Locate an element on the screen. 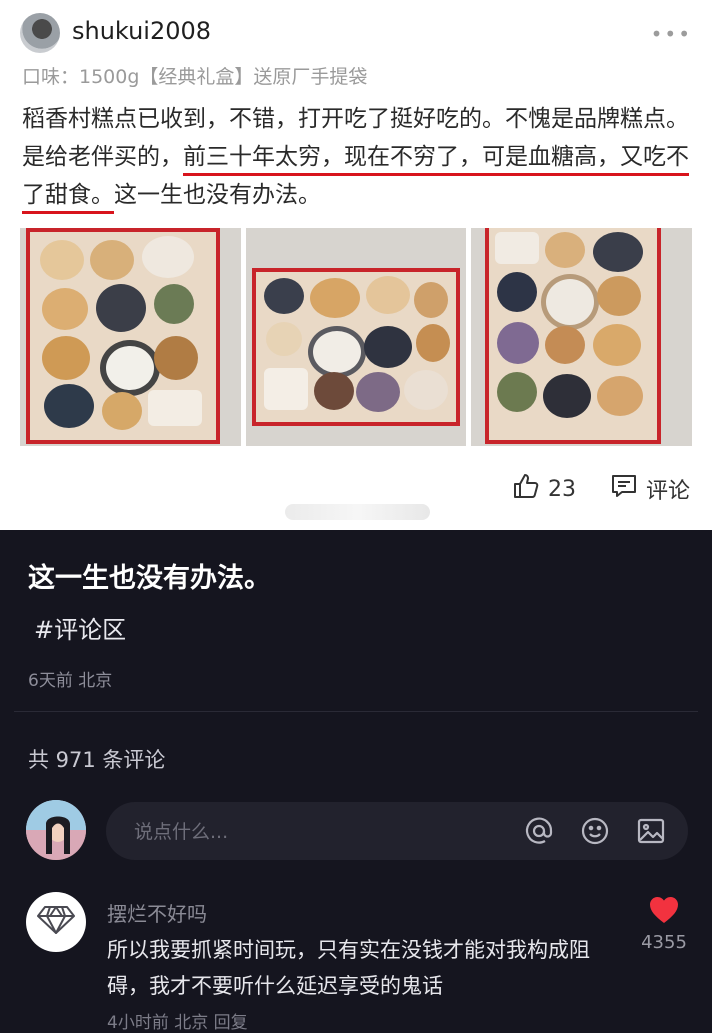 The height and width of the screenshot is (1033, 712). comment-count: 共 971 条评论 is located at coordinates (97, 760).